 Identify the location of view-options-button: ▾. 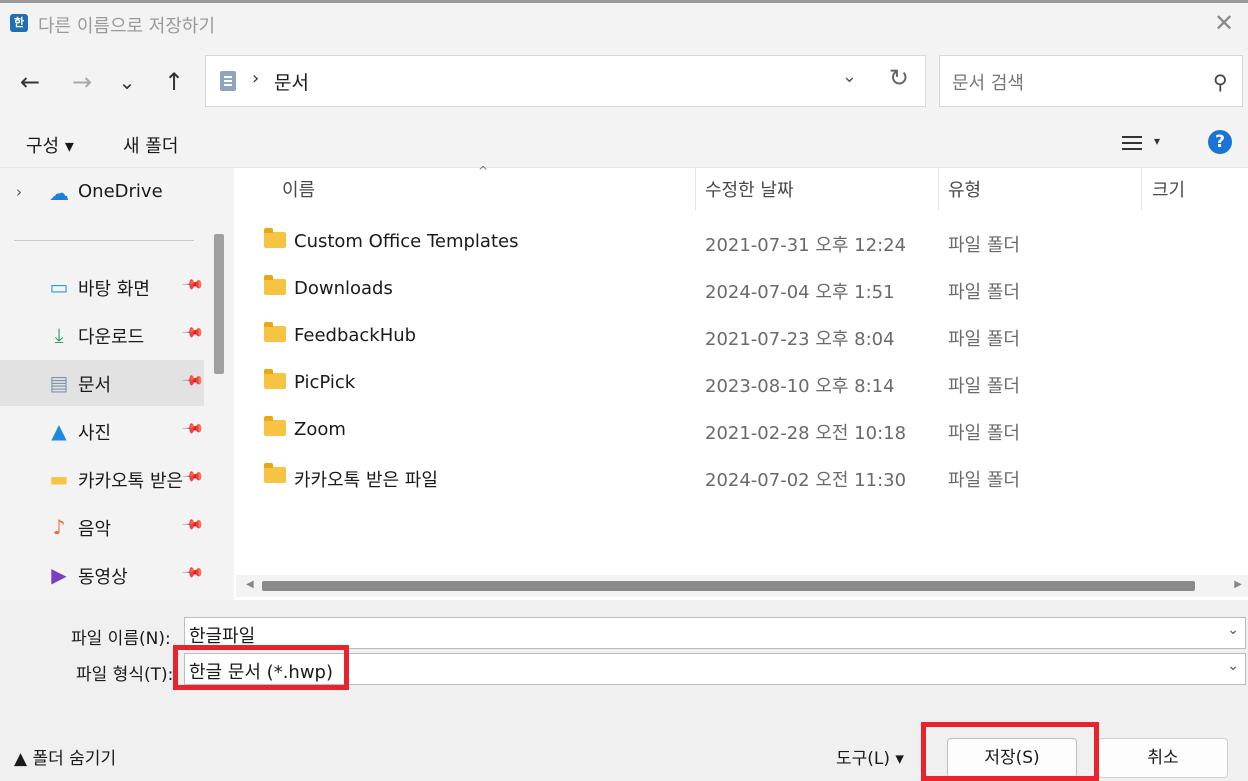
(1145, 144).